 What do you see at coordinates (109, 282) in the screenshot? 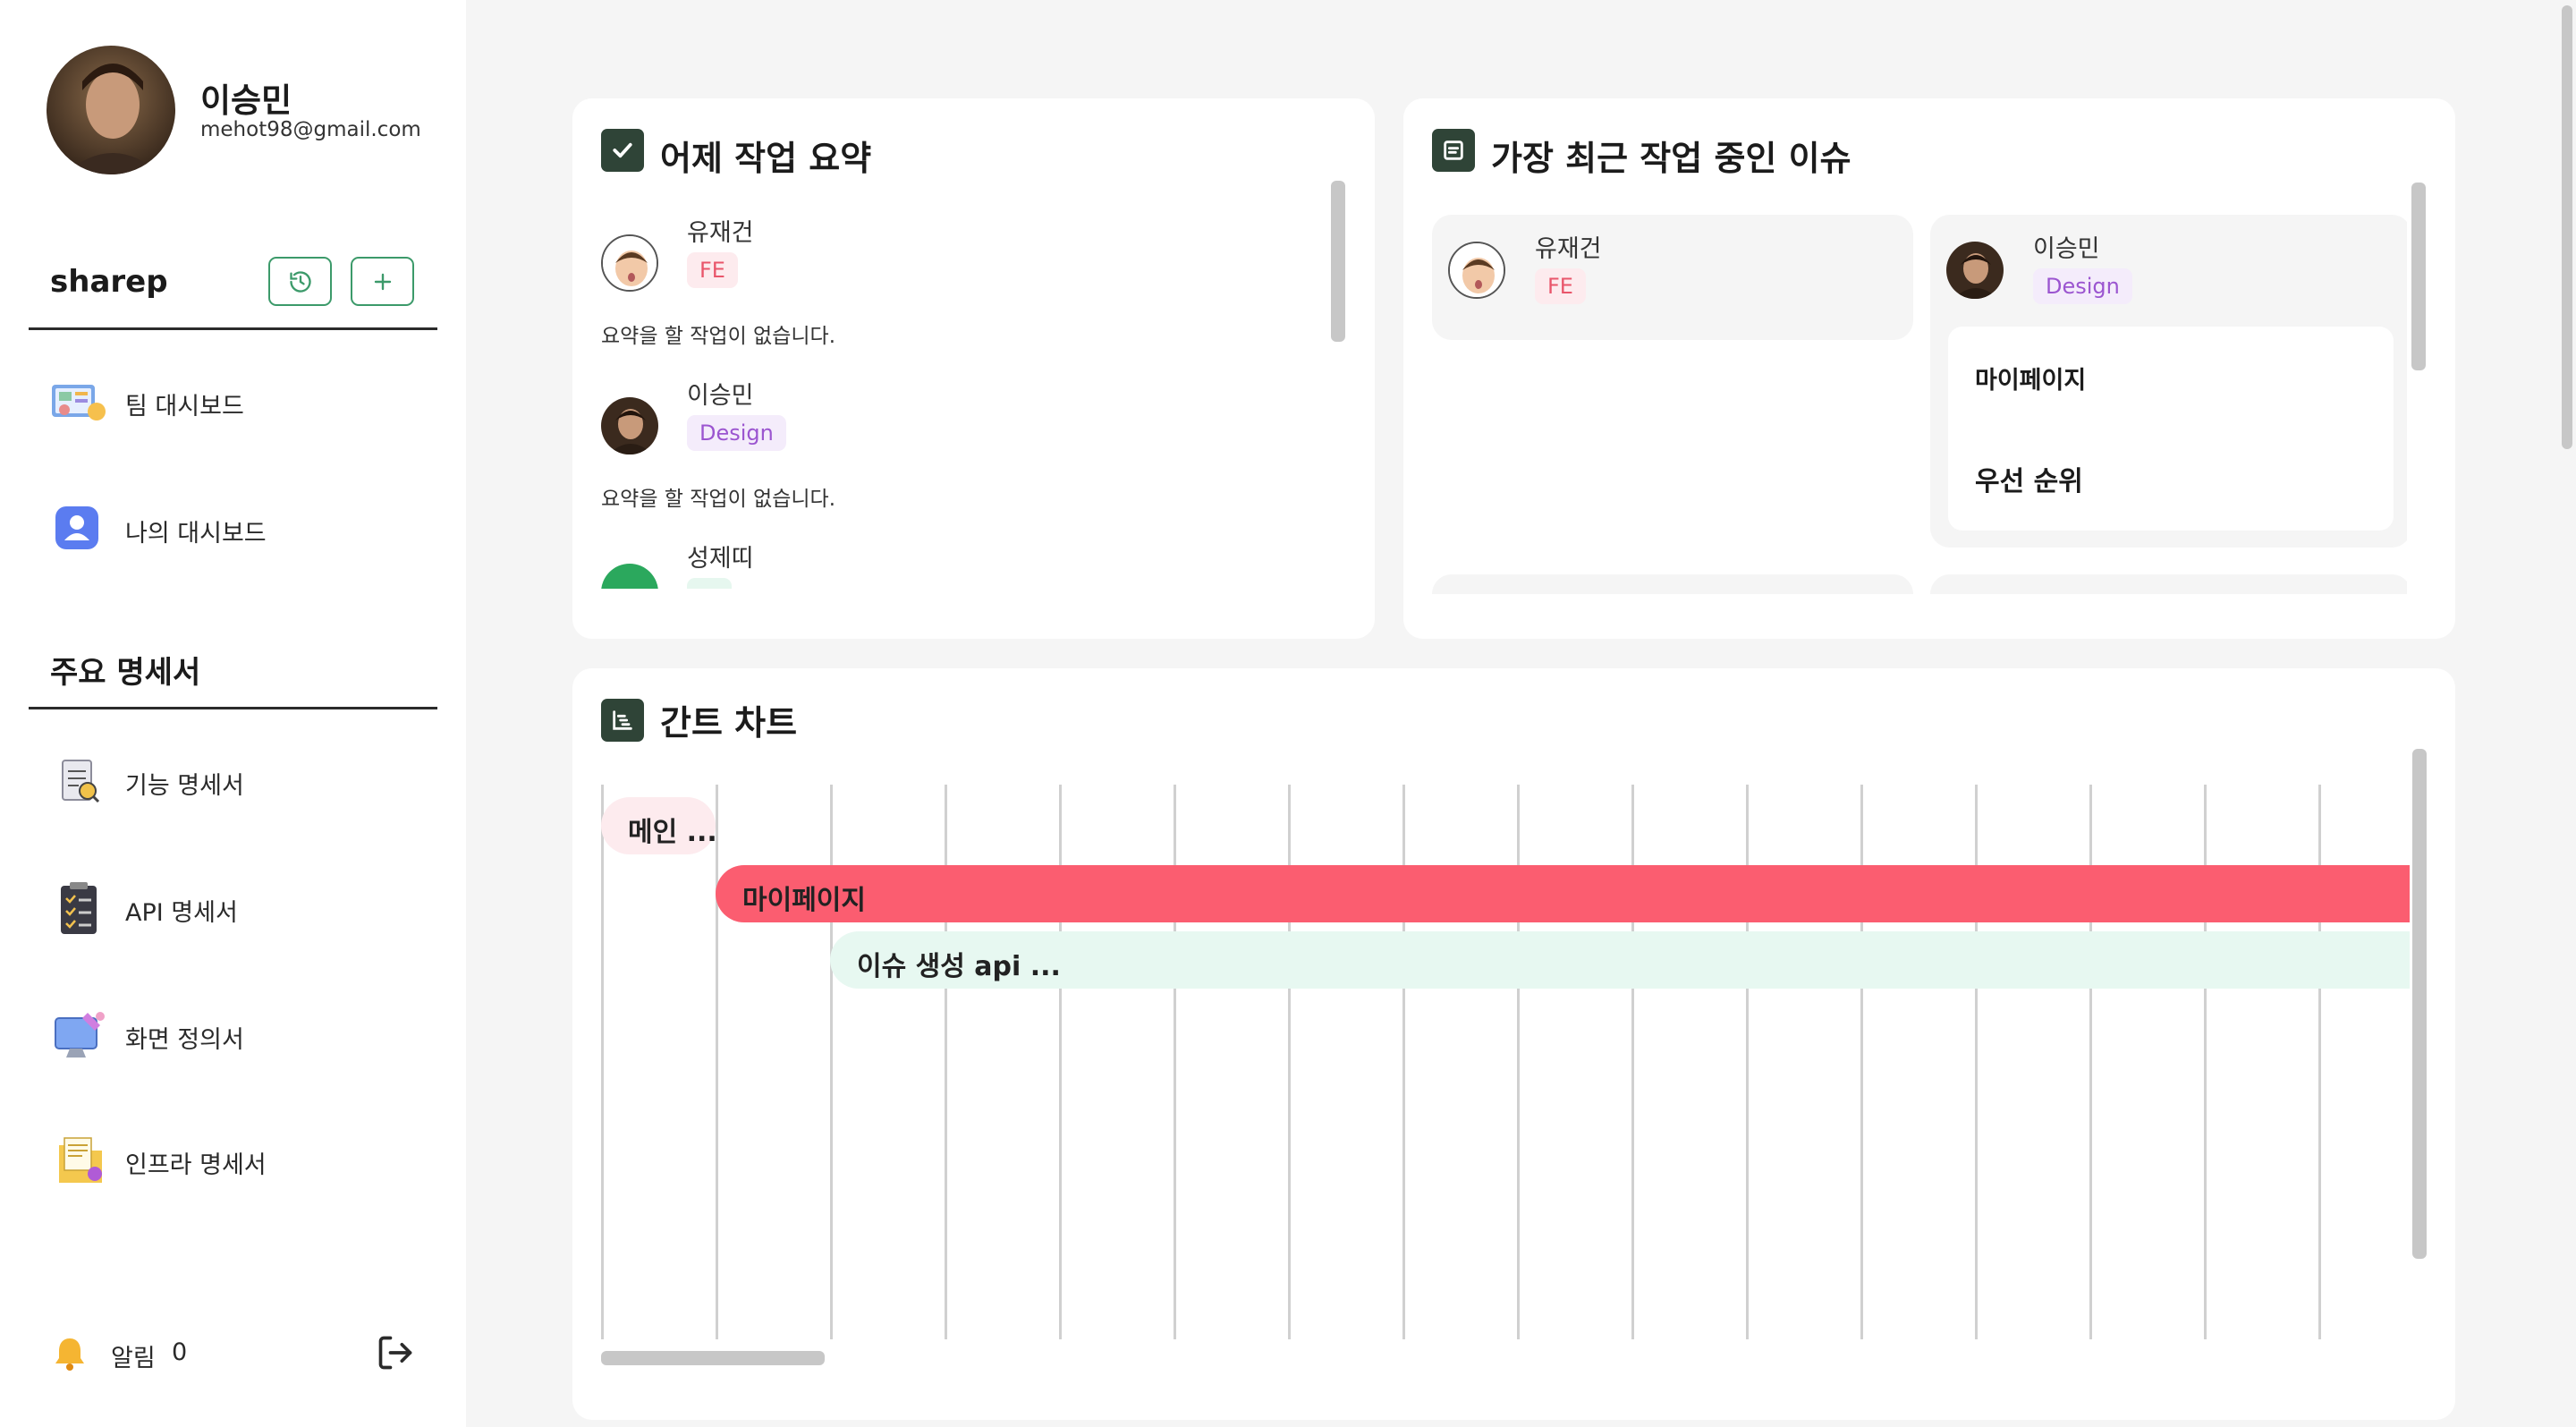
I see `project-name: sharep` at bounding box center [109, 282].